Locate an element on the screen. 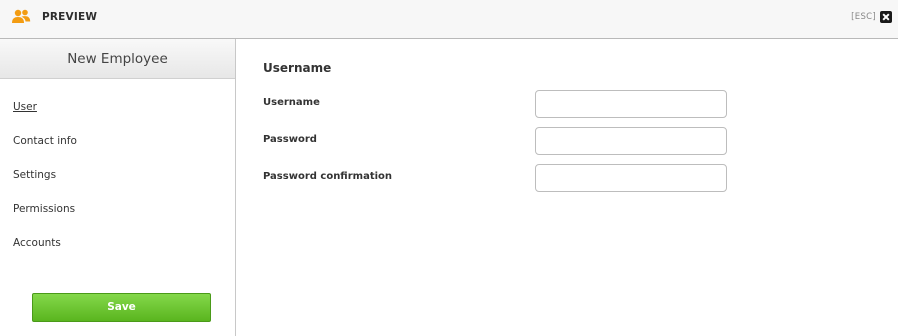  sidebar-item-permissions: Permissions is located at coordinates (117, 211).